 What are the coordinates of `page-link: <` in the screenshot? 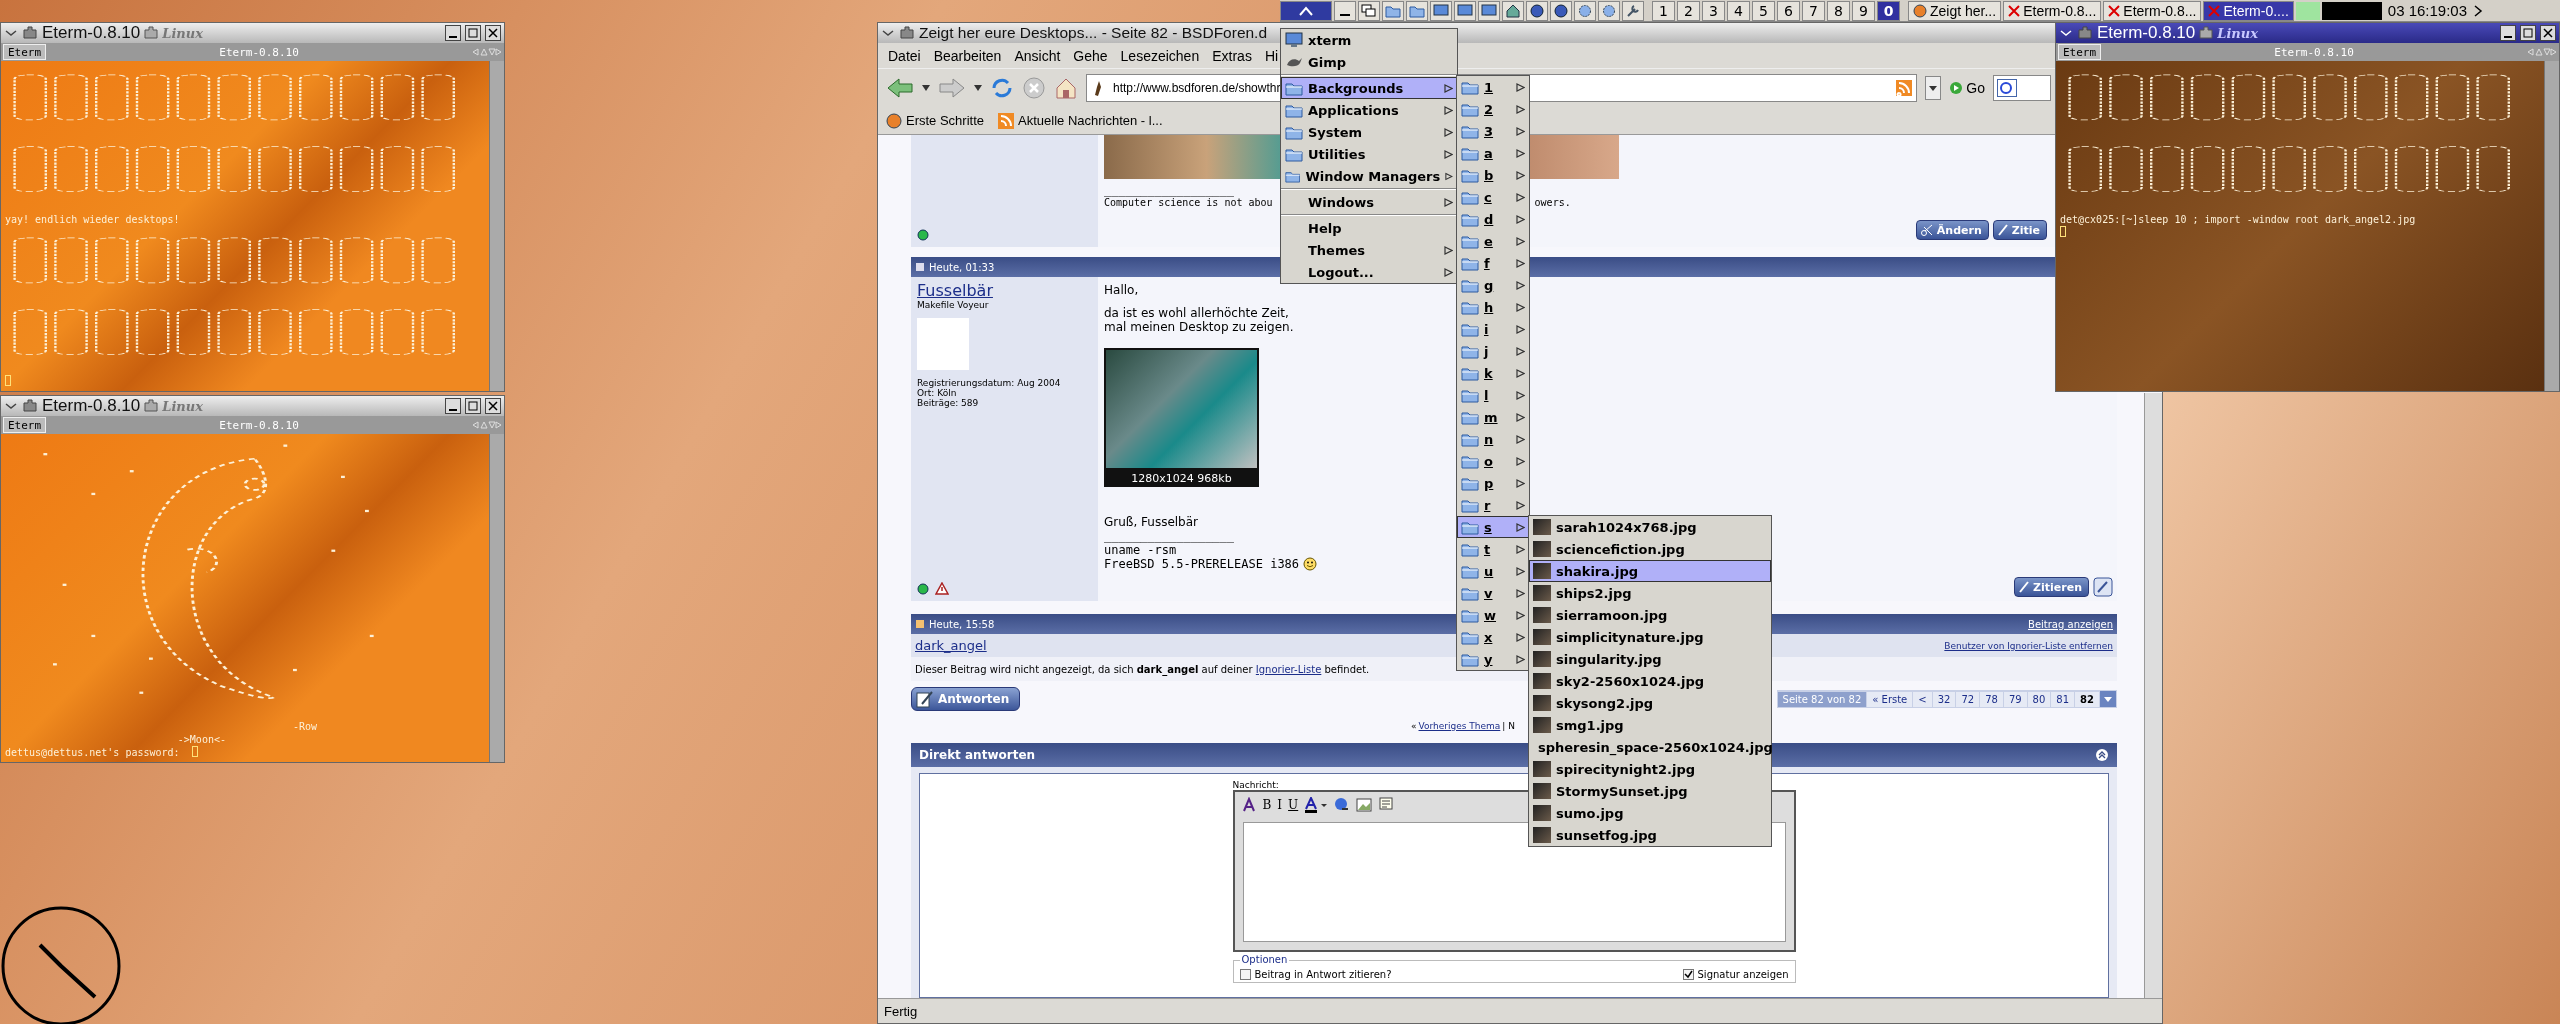 It's located at (1922, 699).